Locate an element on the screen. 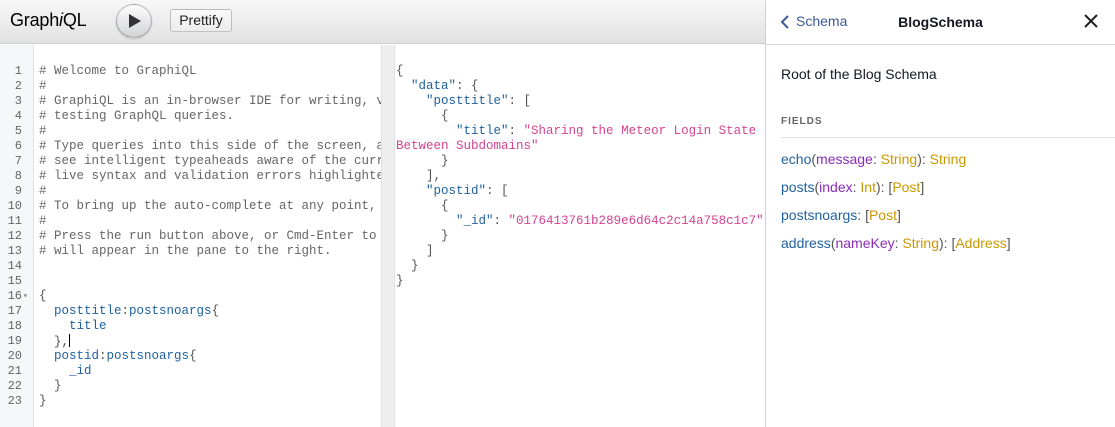  line-number: 7 is located at coordinates (18, 161).